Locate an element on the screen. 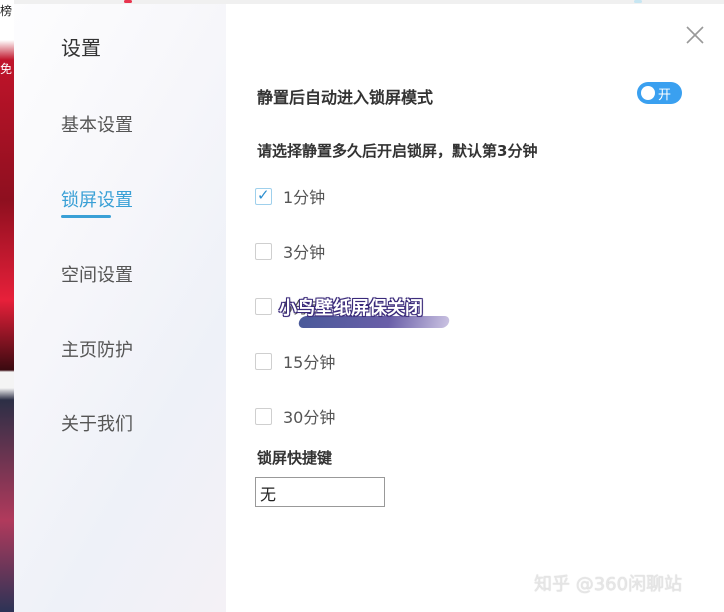 Image resolution: width=724 pixels, height=612 pixels. option-label: 1分钟 is located at coordinates (304, 197).